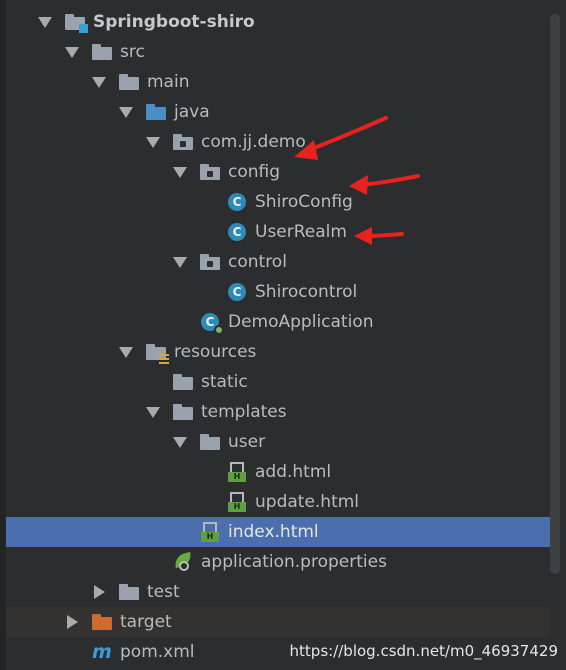 This screenshot has height=670, width=566. Describe the element at coordinates (384, 184) in the screenshot. I see `annotation-arrow-config` at that location.